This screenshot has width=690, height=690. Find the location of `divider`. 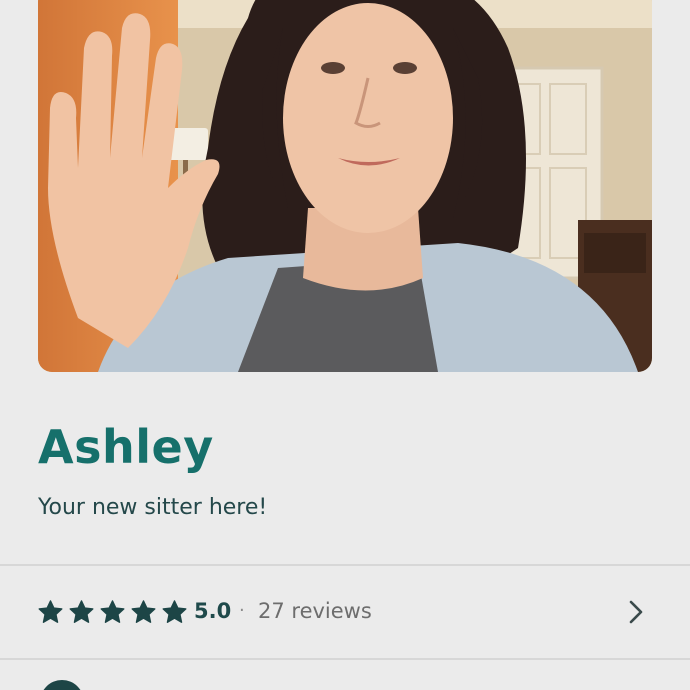

divider is located at coordinates (345, 659).